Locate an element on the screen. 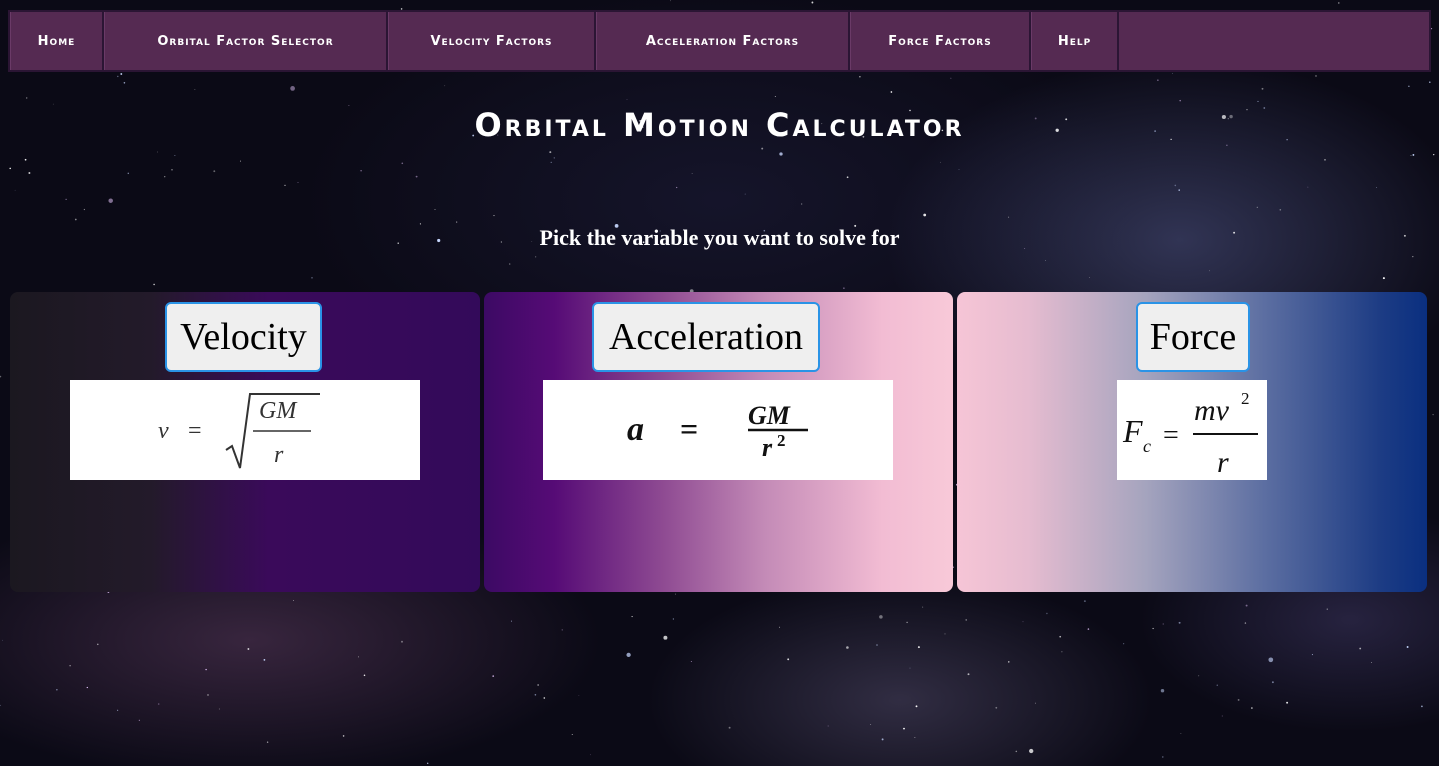 Image resolution: width=1439 pixels, height=766 pixels. force-formula: F c = mv 2 r is located at coordinates (1192, 430).